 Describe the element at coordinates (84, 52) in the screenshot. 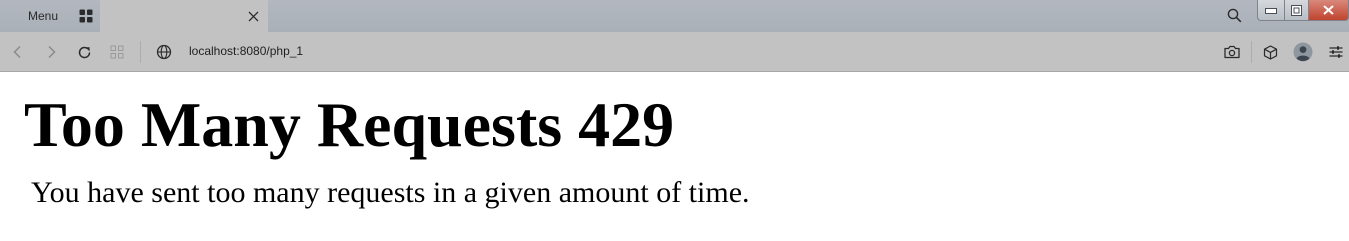

I see `reload-icon` at that location.